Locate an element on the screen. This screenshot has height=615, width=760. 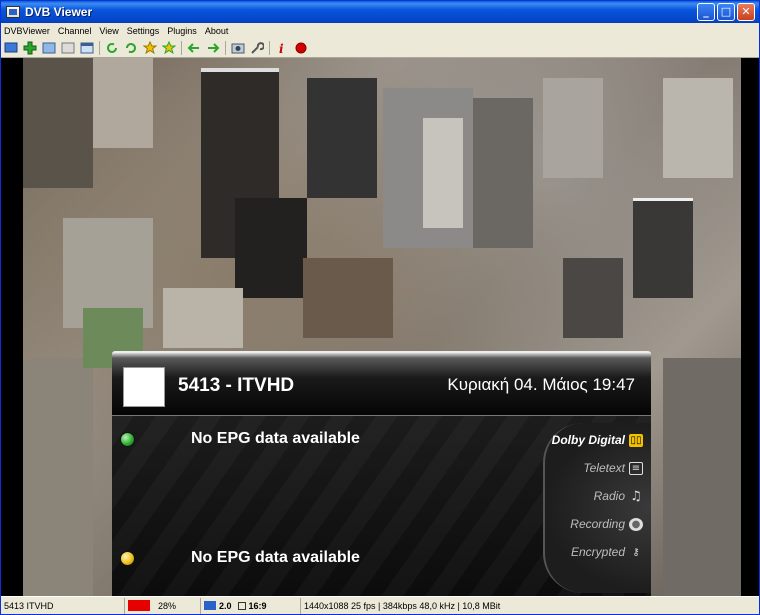
key-icon: ⚷ is located at coordinates (636, 552).